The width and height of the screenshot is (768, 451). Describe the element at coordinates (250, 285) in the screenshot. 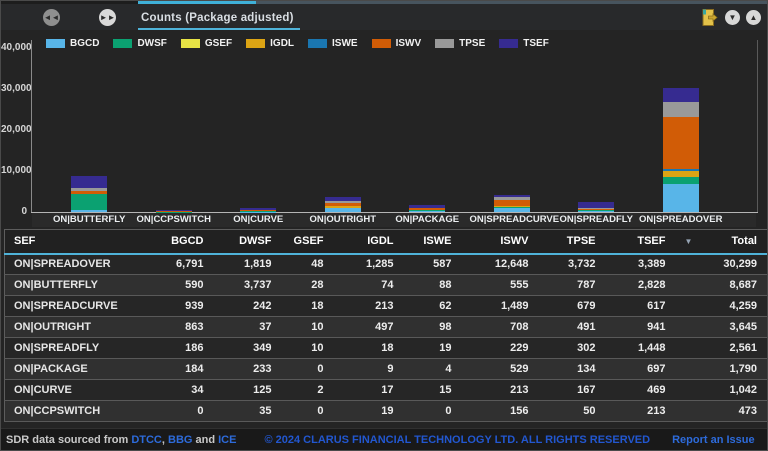

I see `count-cell: 3,737` at that location.